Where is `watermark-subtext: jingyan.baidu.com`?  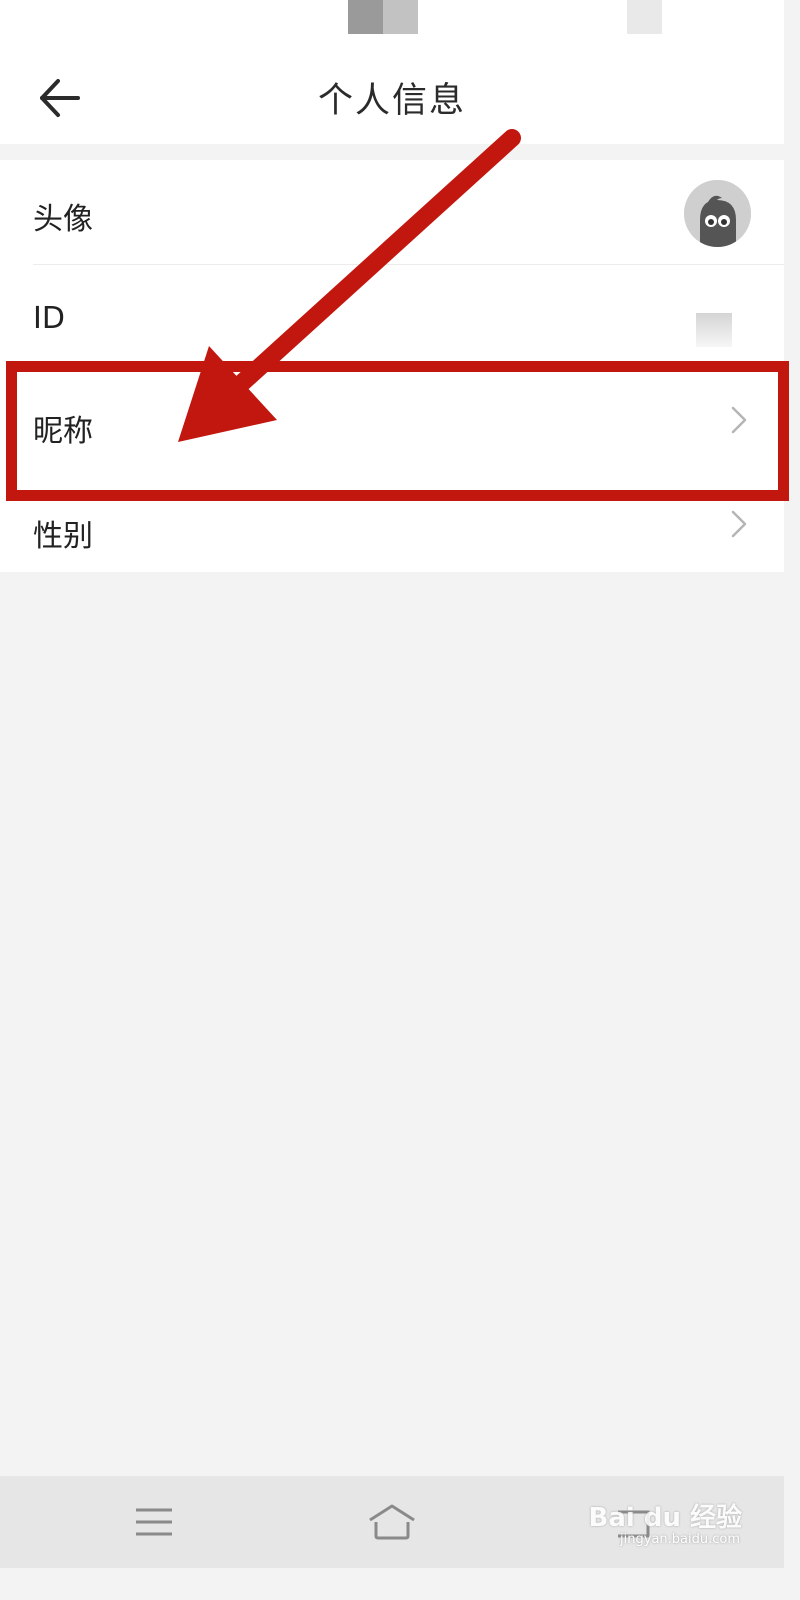
watermark-subtext: jingyan.baidu.com is located at coordinates (680, 1539).